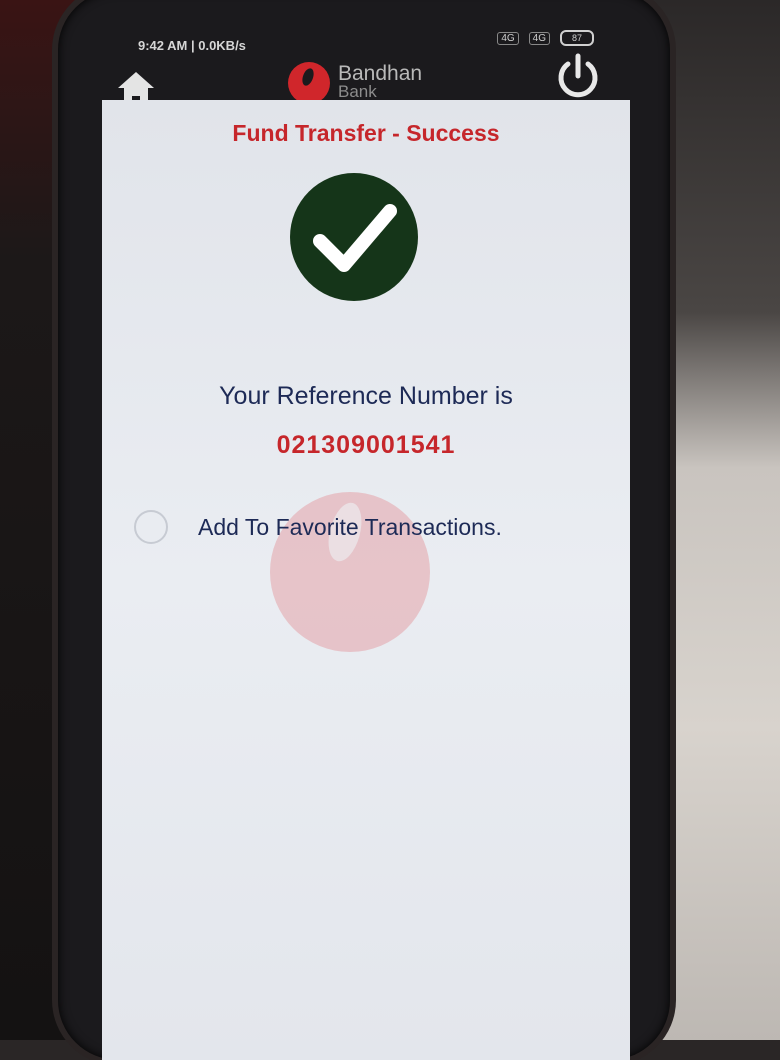 Image resolution: width=780 pixels, height=1060 pixels. I want to click on bank-name: Bandhan, so click(380, 73).